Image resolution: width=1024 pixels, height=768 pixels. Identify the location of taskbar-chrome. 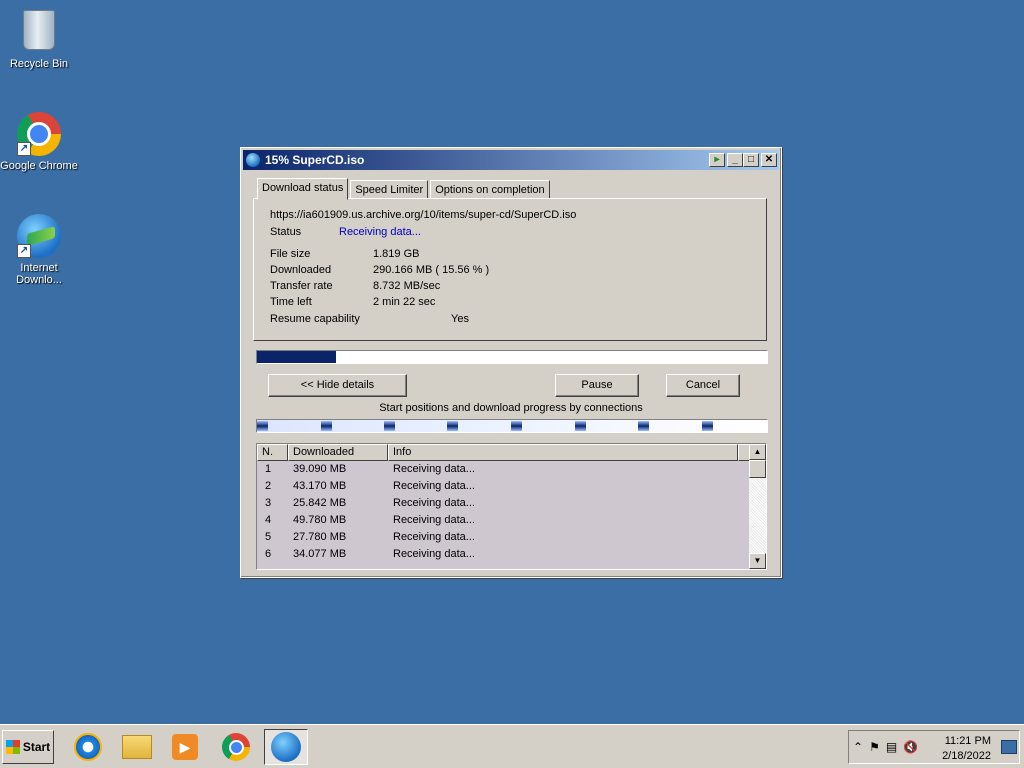
(236, 747).